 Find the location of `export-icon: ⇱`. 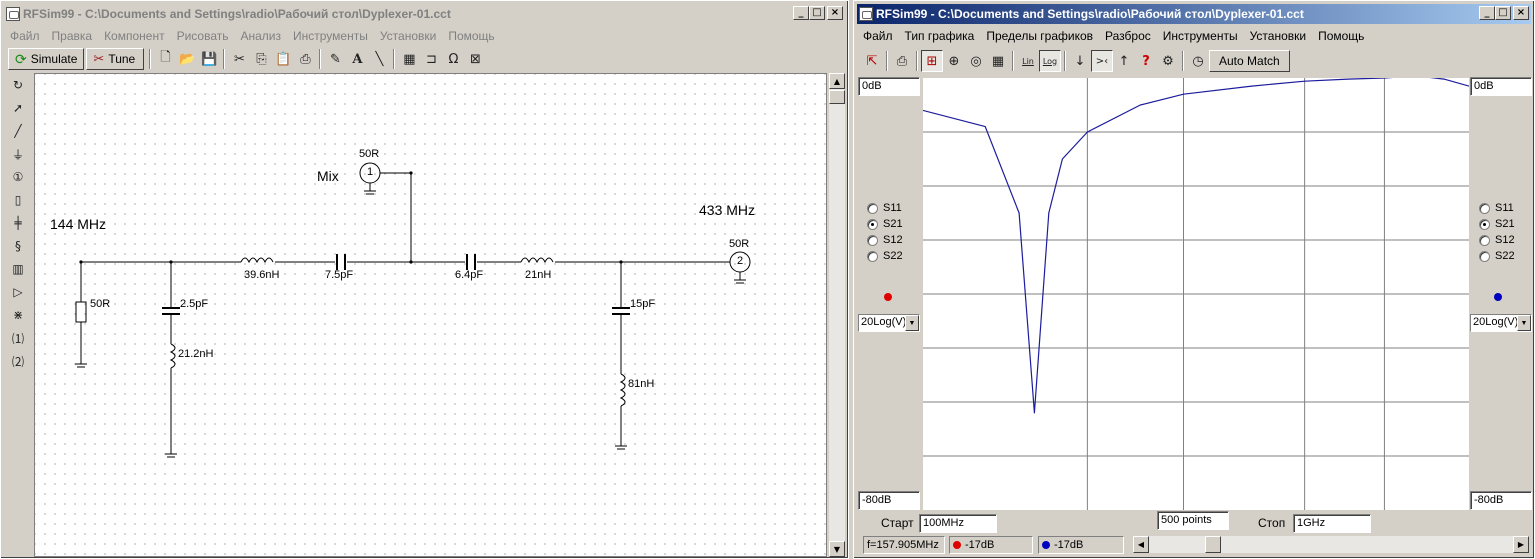

export-icon: ⇱ is located at coordinates (872, 61).